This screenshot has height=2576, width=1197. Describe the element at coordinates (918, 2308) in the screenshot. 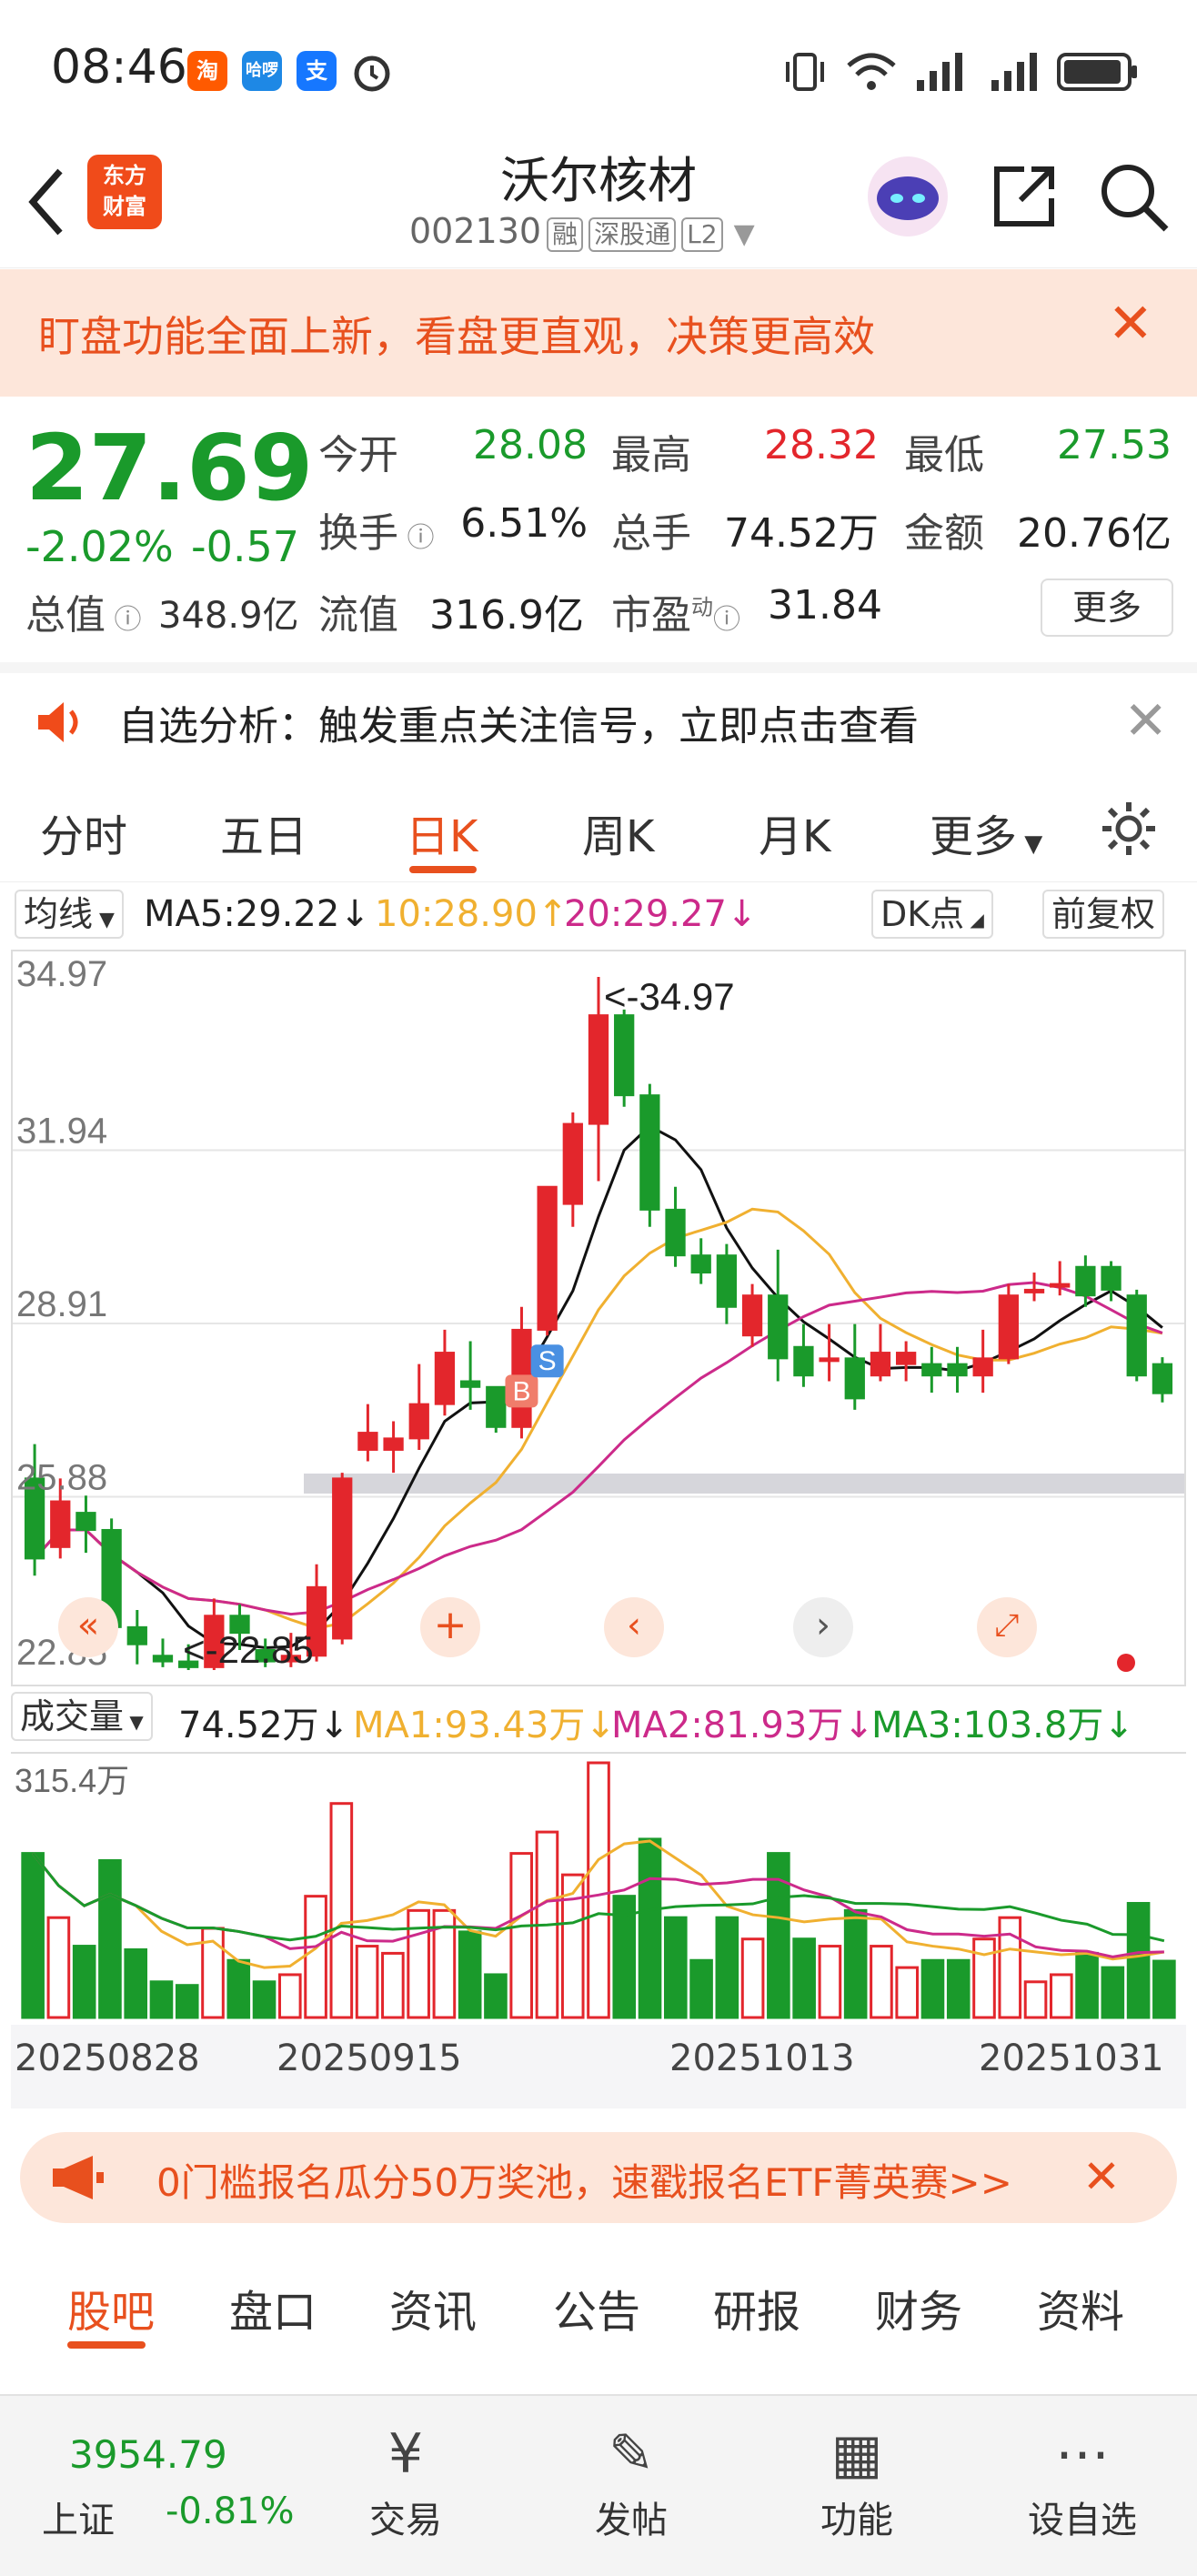

I see `tab-finance: 财务` at that location.